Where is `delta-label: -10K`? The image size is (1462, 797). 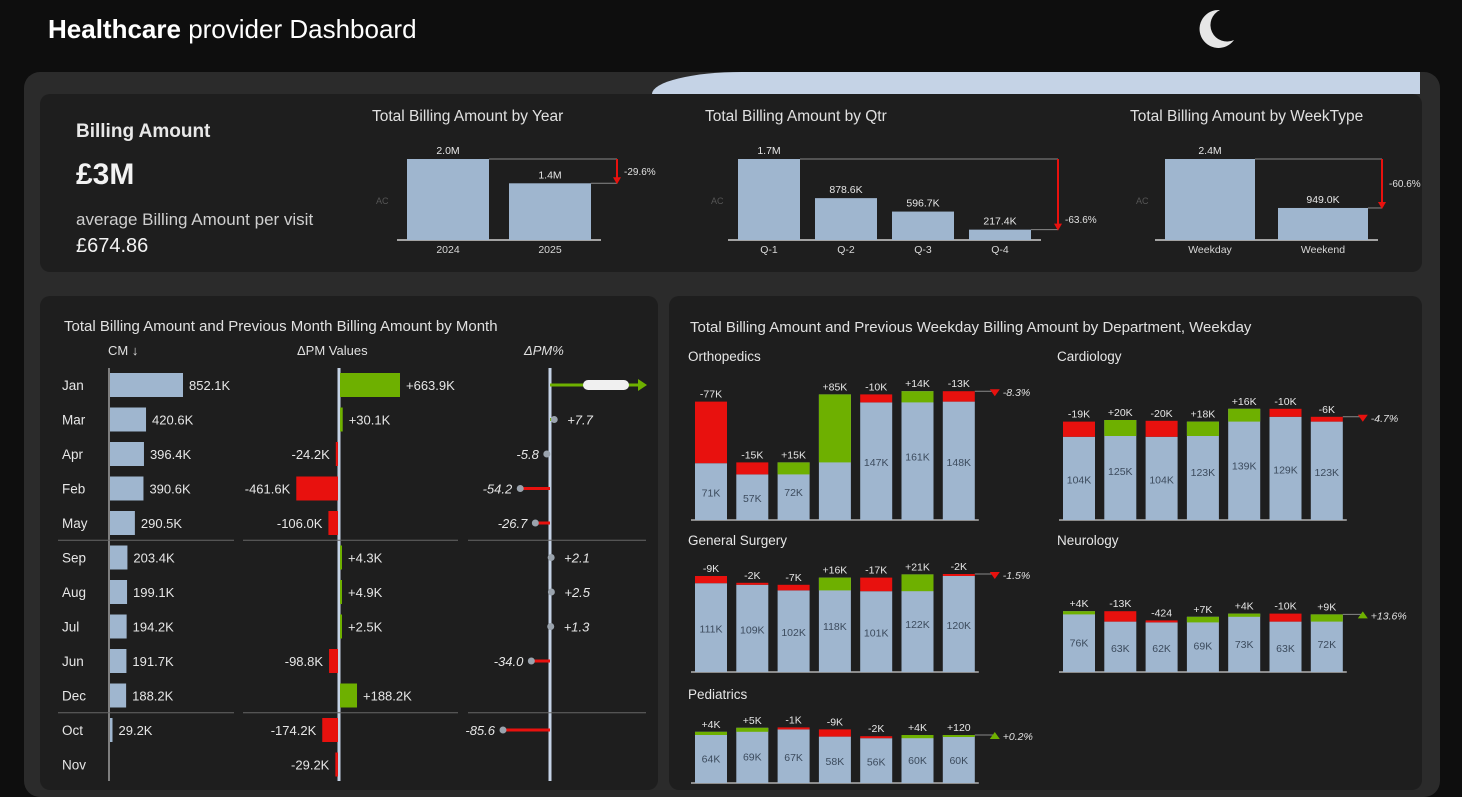
delta-label: -10K is located at coordinates (876, 387).